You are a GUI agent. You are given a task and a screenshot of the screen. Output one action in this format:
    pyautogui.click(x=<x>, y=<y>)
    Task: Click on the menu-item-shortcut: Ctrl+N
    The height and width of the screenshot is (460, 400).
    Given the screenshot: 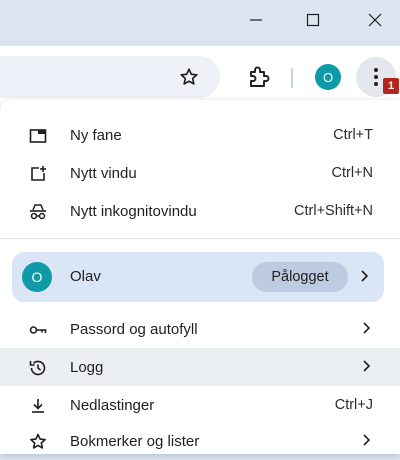 What is the action you would take?
    pyautogui.click(x=352, y=173)
    